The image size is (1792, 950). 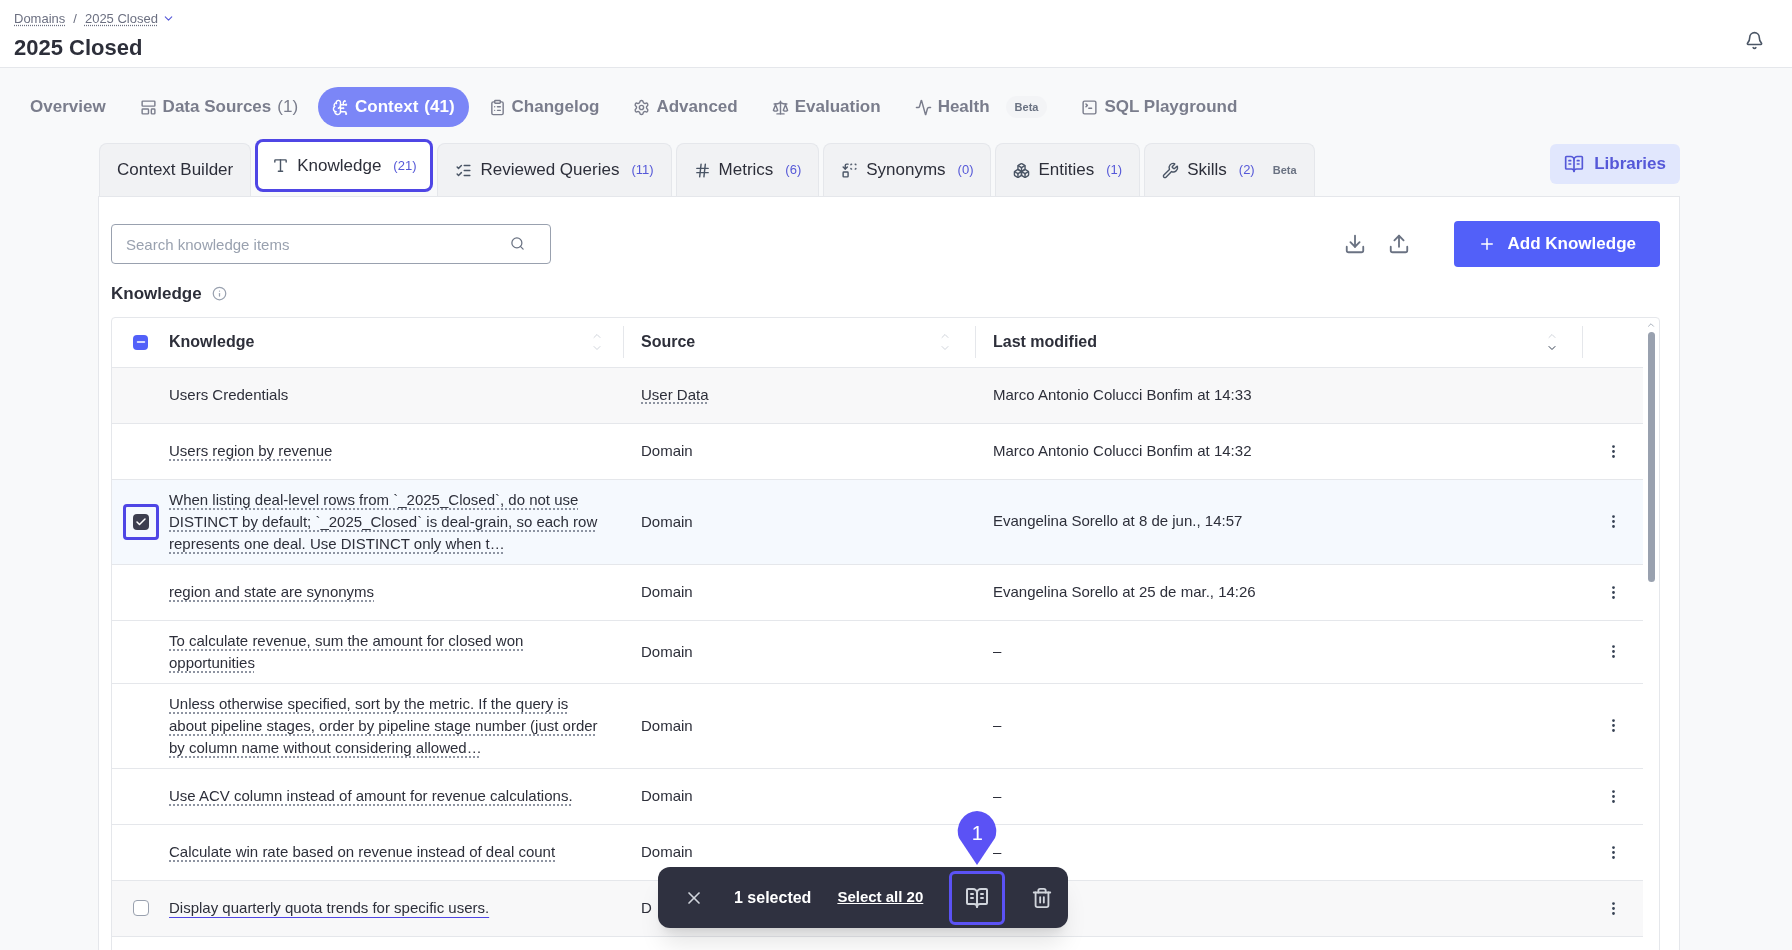 What do you see at coordinates (156, 294) in the screenshot?
I see `section-title: Knowledge` at bounding box center [156, 294].